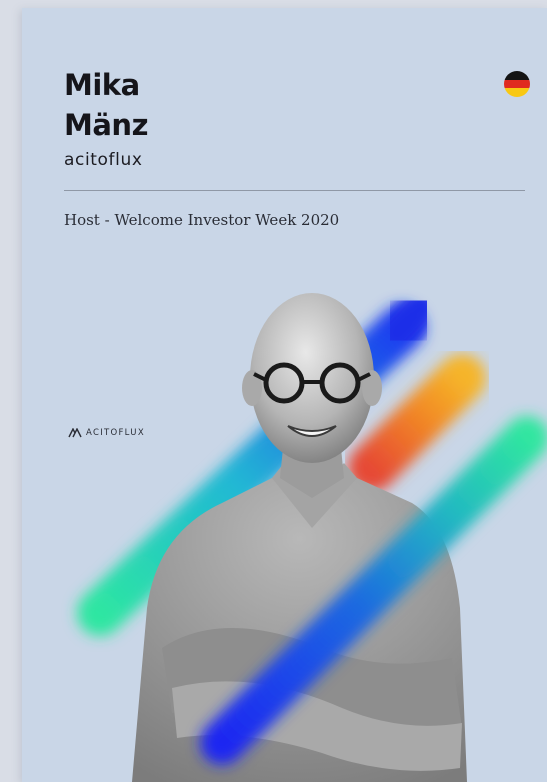 Image resolution: width=547 pixels, height=782 pixels. Describe the element at coordinates (417, 423) in the screenshot. I see `orange-stripe` at that location.